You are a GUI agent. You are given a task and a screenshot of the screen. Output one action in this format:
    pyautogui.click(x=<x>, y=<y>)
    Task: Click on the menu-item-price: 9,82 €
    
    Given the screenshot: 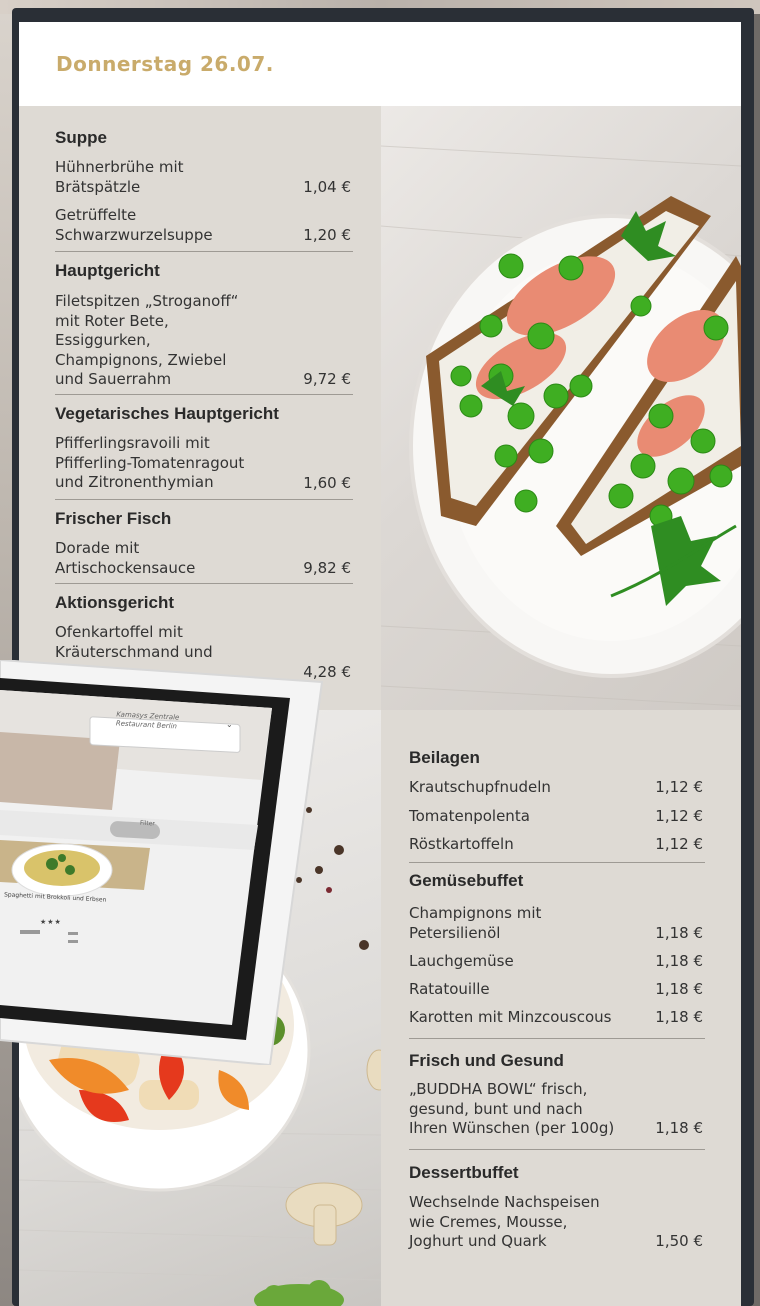 What is the action you would take?
    pyautogui.click(x=327, y=568)
    